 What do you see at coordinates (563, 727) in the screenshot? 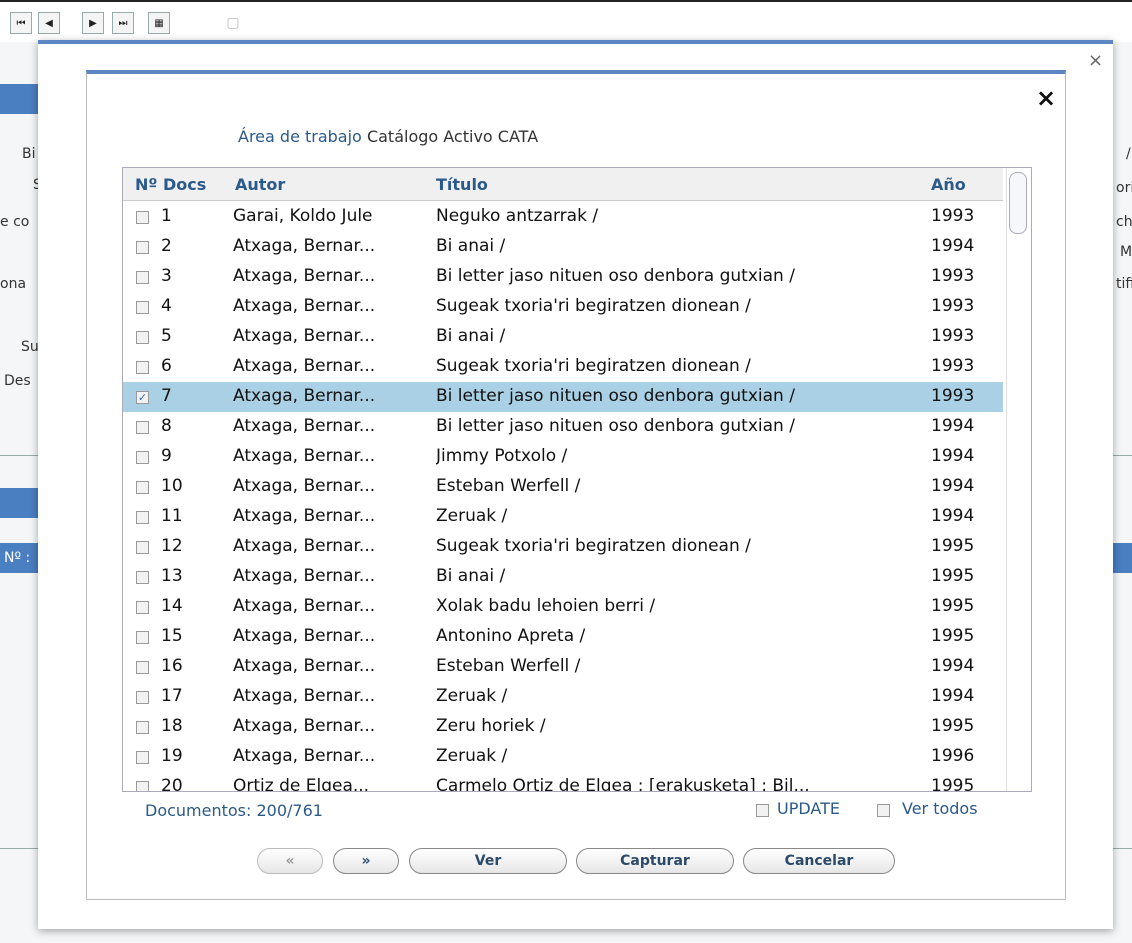
I see `table-row: 18 Atxaga, Bernar... Zeru horiek / 1995` at bounding box center [563, 727].